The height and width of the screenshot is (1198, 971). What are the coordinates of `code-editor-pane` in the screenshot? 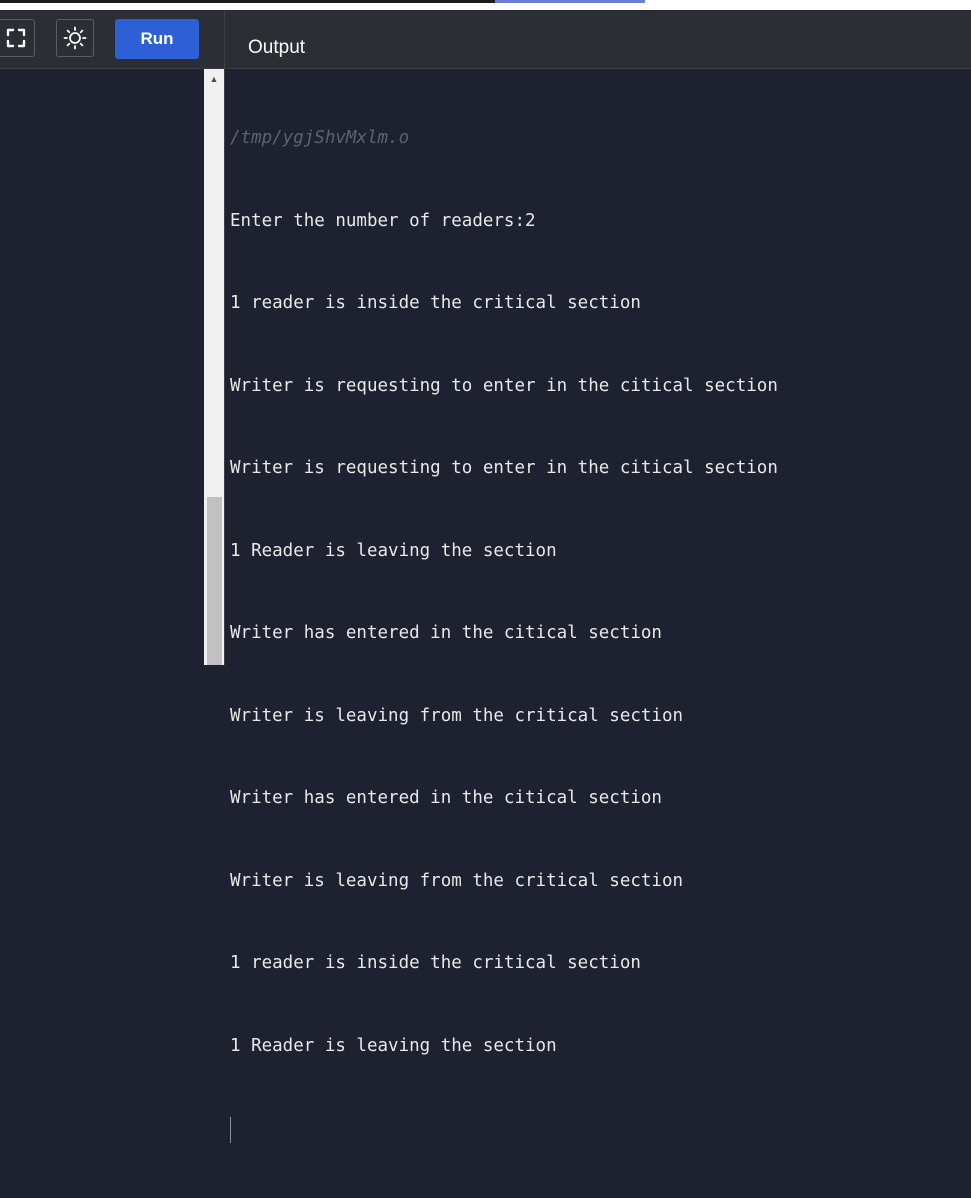 It's located at (102, 367).